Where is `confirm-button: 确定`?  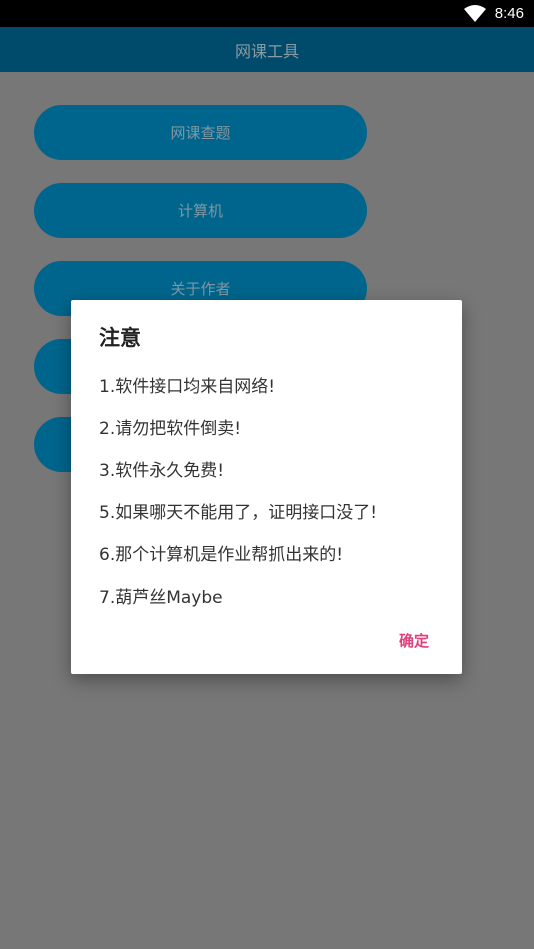 confirm-button: 确定 is located at coordinates (414, 640).